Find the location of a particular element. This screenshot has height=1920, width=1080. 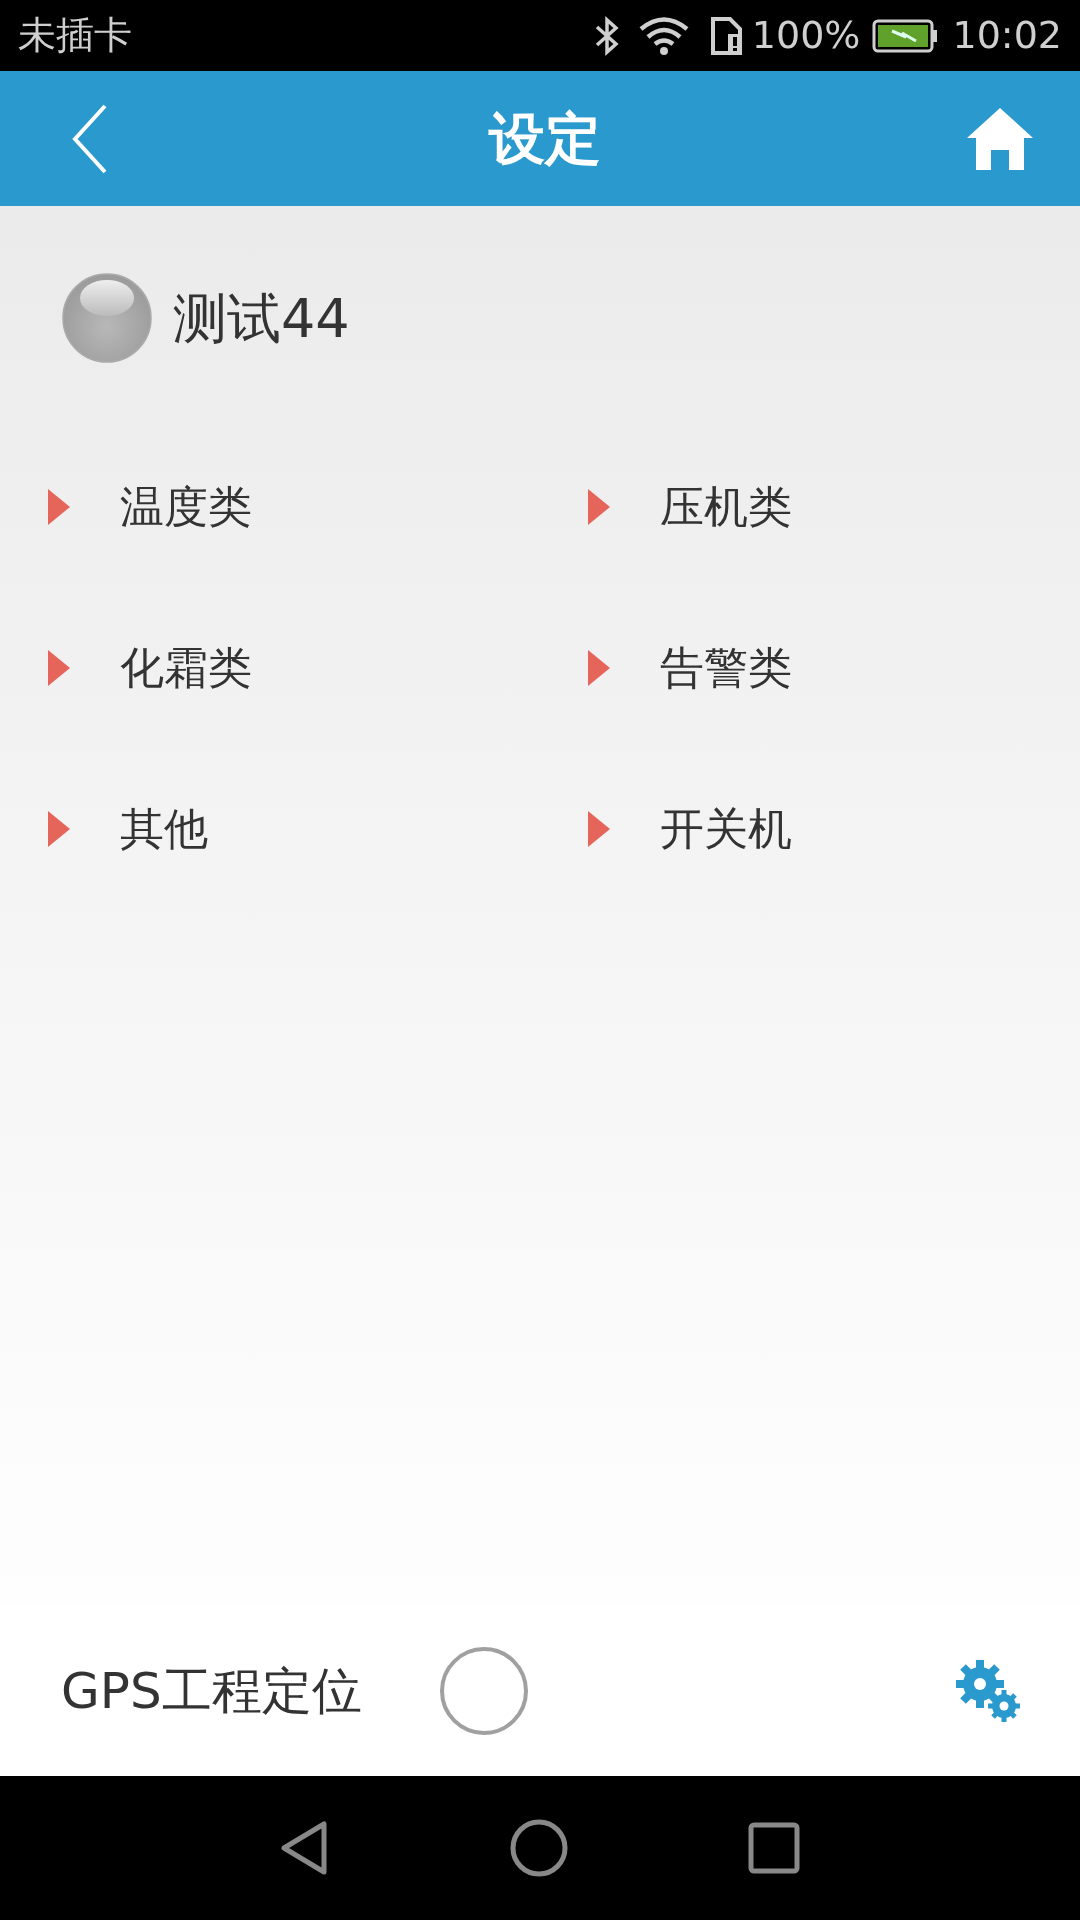

back-nav-icon is located at coordinates (305, 1848).